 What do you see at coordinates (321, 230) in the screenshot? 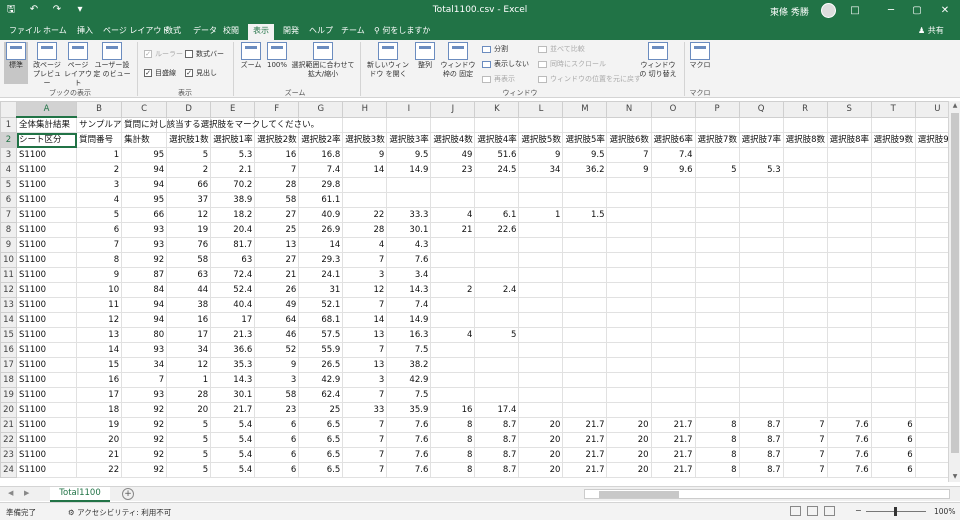
I see `cell: 26.9` at bounding box center [321, 230].